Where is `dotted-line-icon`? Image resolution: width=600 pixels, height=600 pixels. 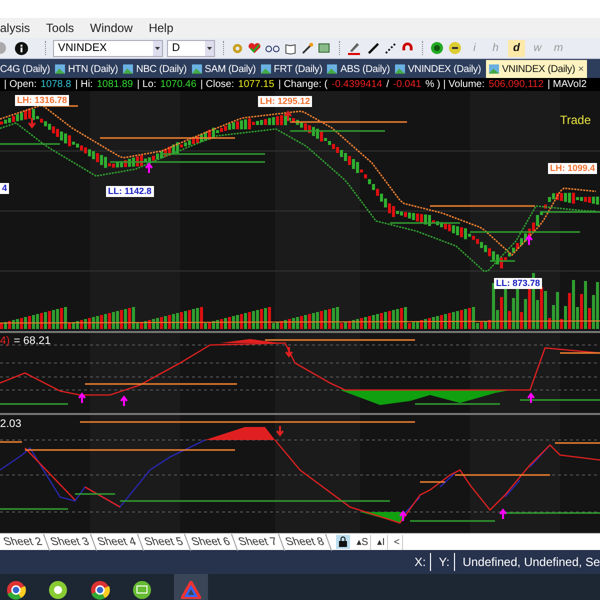 dotted-line-icon is located at coordinates (390, 48).